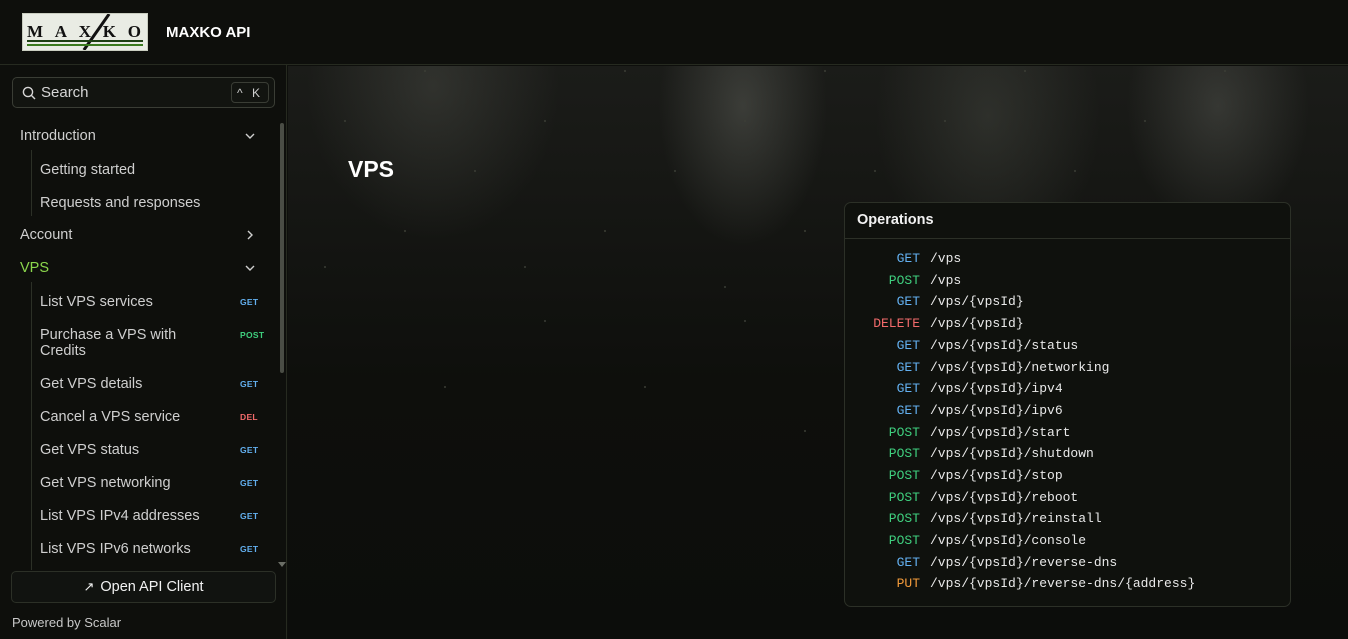 This screenshot has height=639, width=1348. I want to click on sidebar-scrollbar, so click(282, 248).